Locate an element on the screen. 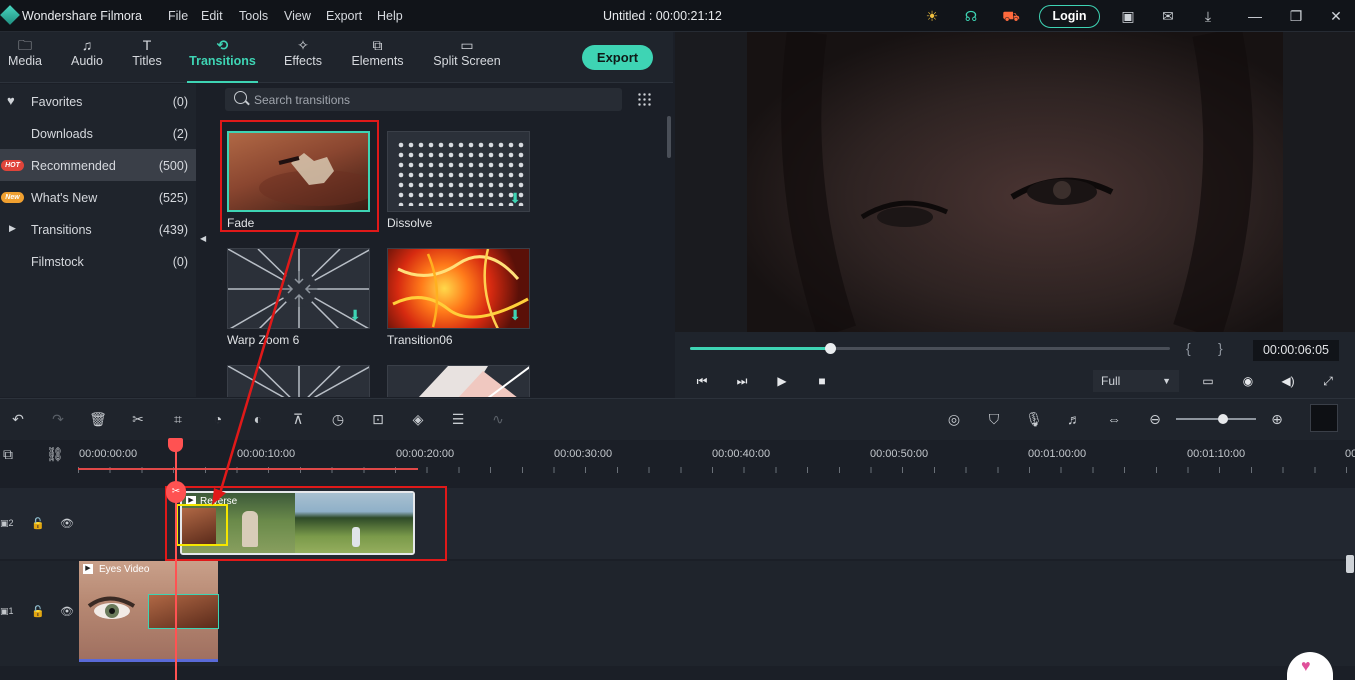 The width and height of the screenshot is (1355, 680). drag-arrow-annotation is located at coordinates (256, 368).